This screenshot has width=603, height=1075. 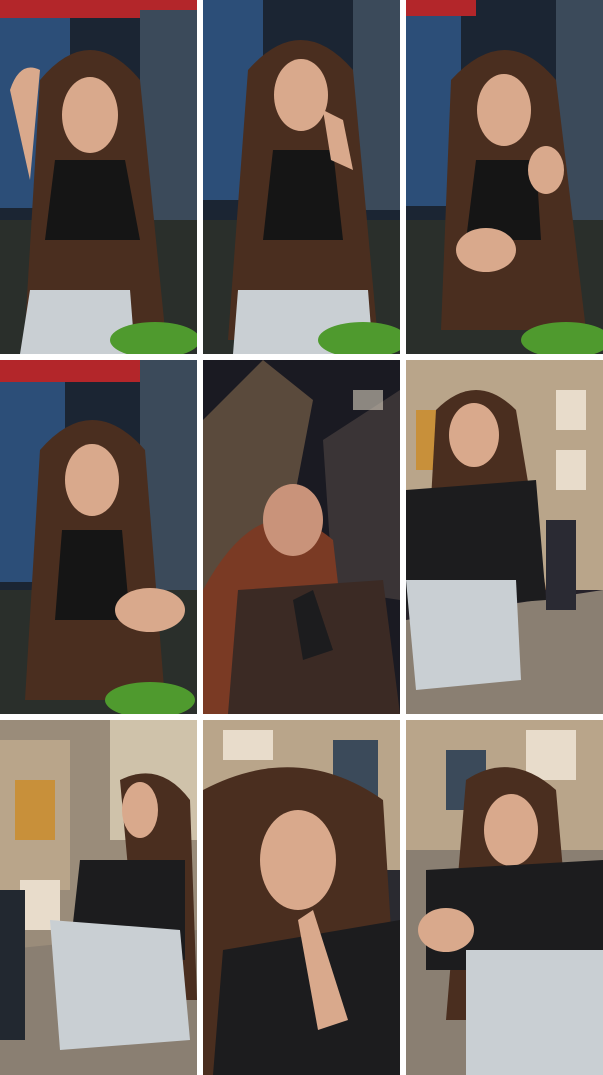 I want to click on photo-night-street-crouching-profile, so click(x=98, y=897).